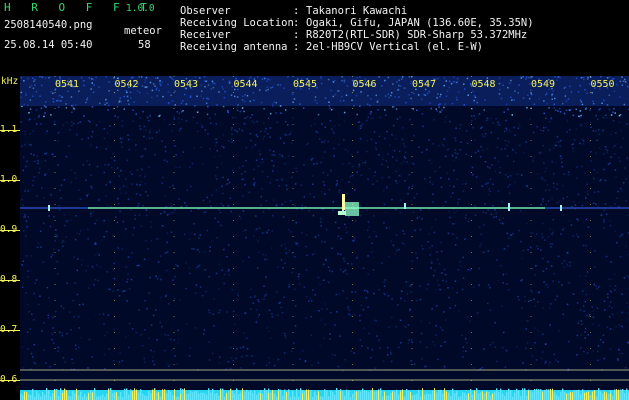  Describe the element at coordinates (48, 25) in the screenshot. I see `file-name: 2508140540.png` at that location.